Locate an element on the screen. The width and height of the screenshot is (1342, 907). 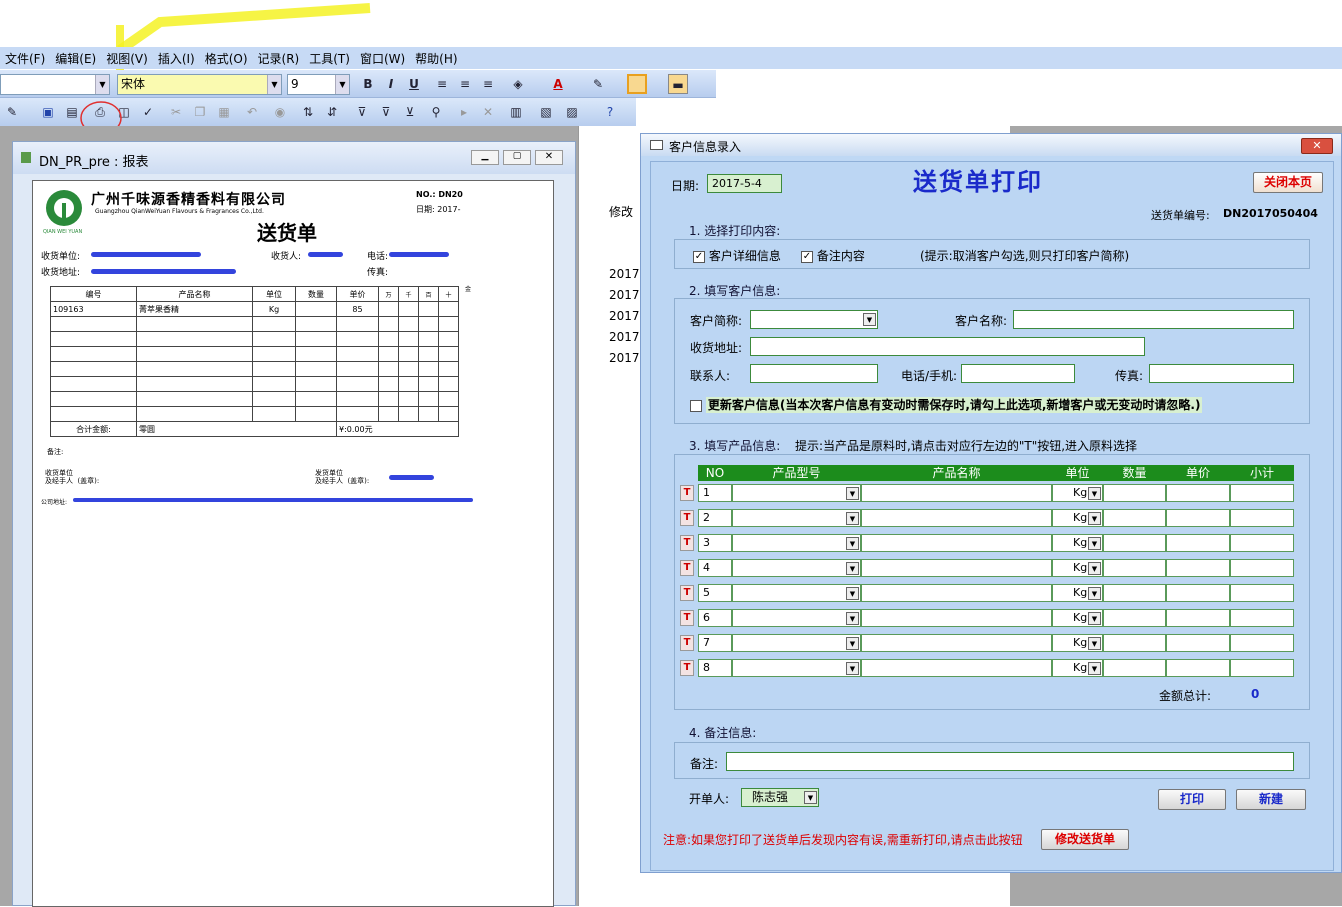
copy-icon: ❐ is located at coordinates (200, 112).